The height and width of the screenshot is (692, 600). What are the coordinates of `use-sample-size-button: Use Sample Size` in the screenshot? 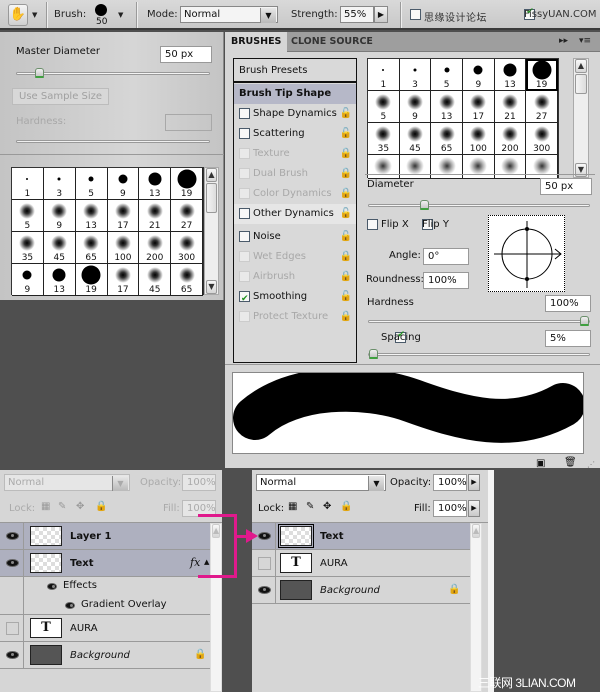 It's located at (61, 96).